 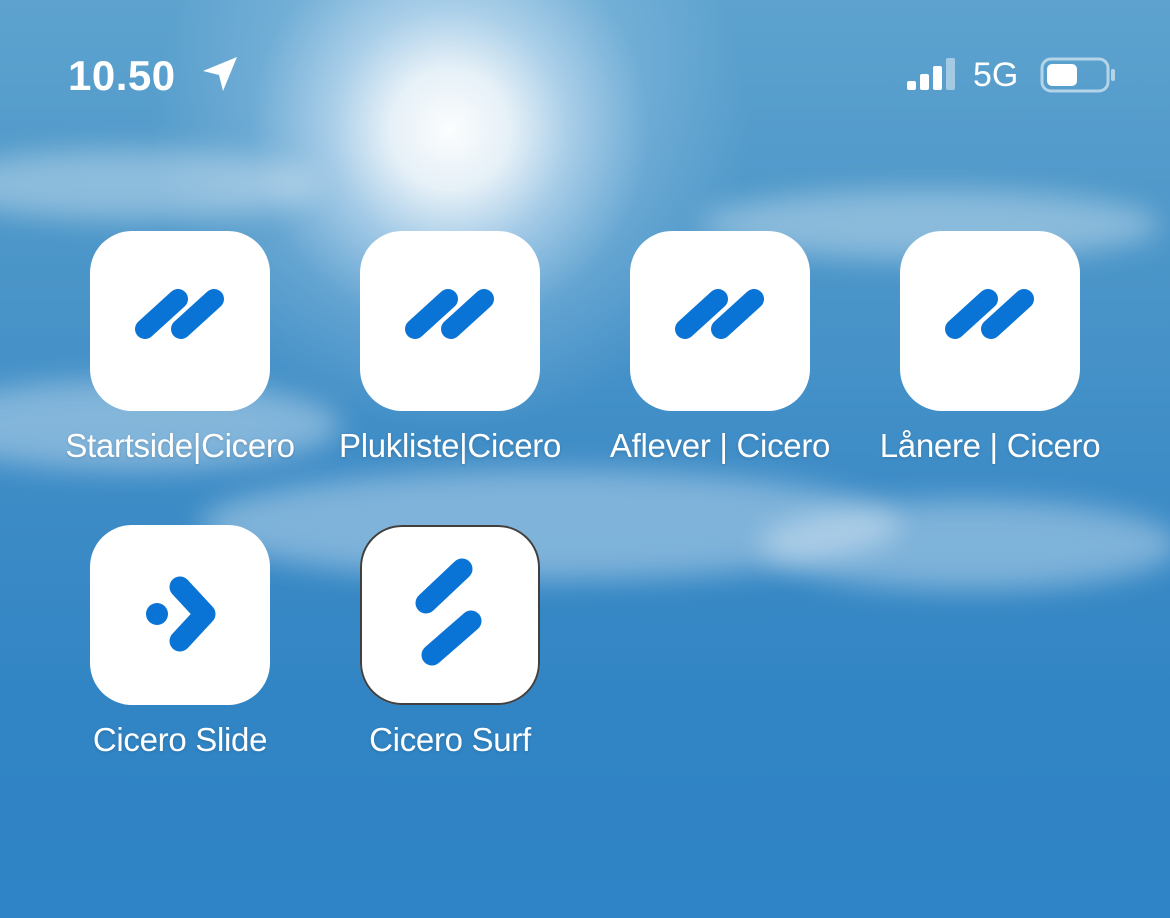 I want to click on app-startside-cicero: Startside|Cicero, so click(x=180, y=348).